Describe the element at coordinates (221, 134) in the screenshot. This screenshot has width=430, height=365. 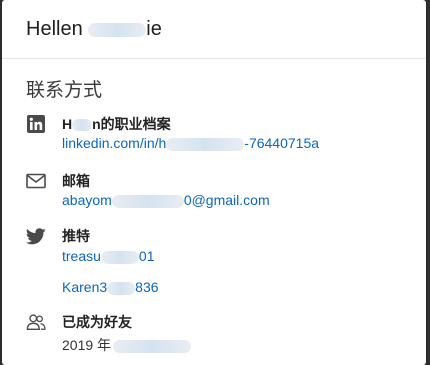
I see `linkedin-row: Hn的职业档案 linkedin.com/in/h -76440715a` at that location.